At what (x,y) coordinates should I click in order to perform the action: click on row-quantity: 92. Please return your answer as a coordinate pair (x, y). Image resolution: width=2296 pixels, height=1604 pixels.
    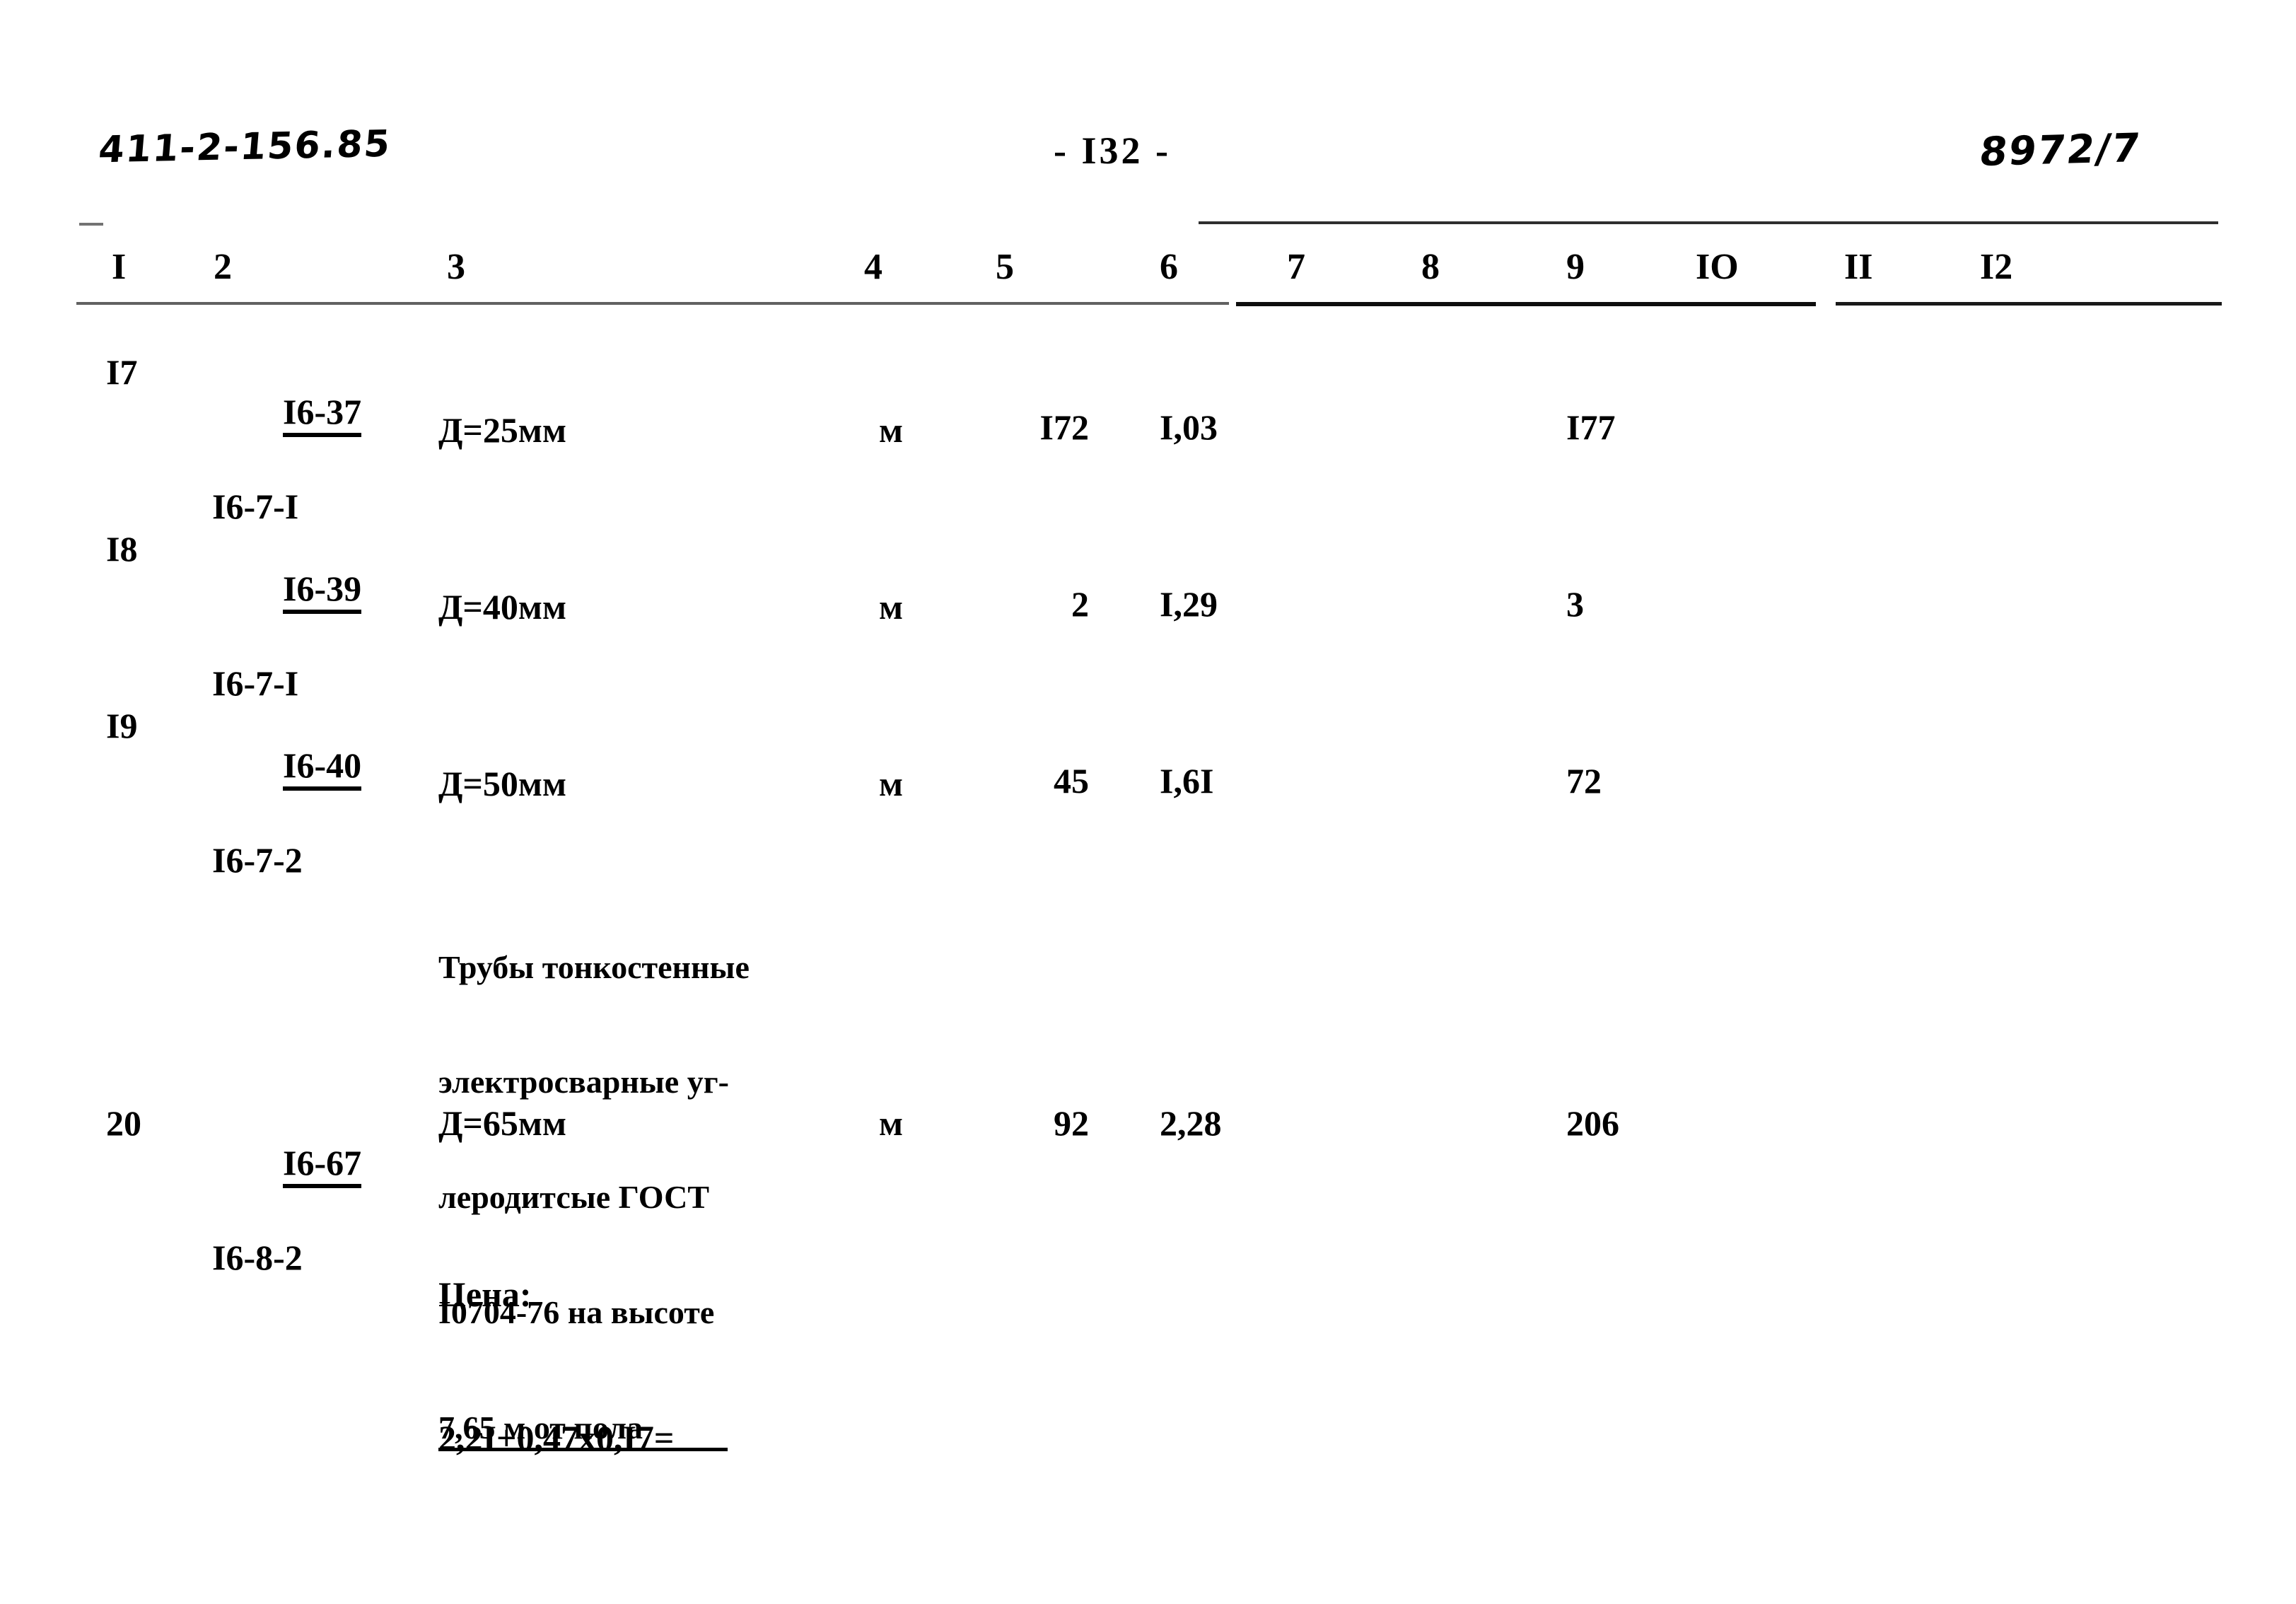
    Looking at the image, I should click on (1072, 1123).